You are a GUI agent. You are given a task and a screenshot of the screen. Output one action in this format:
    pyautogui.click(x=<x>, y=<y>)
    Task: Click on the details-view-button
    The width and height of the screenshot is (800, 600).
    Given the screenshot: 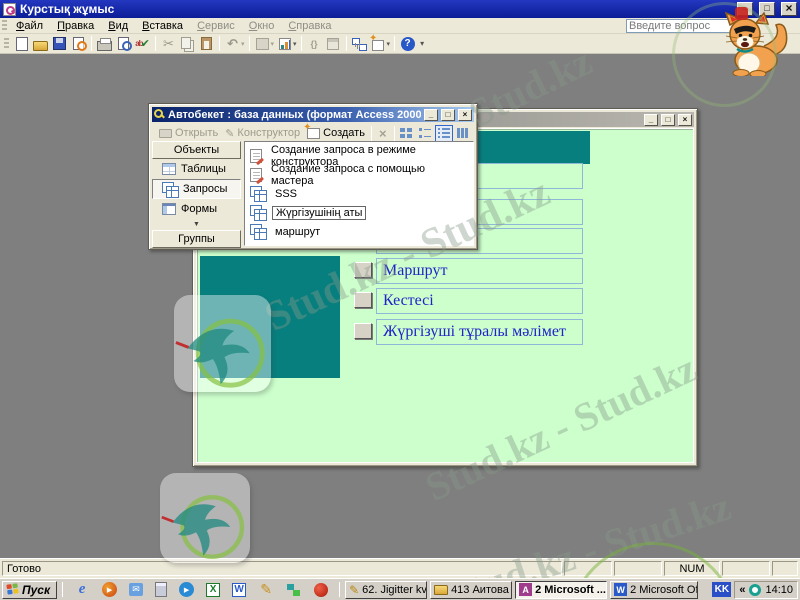 What is the action you would take?
    pyautogui.click(x=463, y=133)
    